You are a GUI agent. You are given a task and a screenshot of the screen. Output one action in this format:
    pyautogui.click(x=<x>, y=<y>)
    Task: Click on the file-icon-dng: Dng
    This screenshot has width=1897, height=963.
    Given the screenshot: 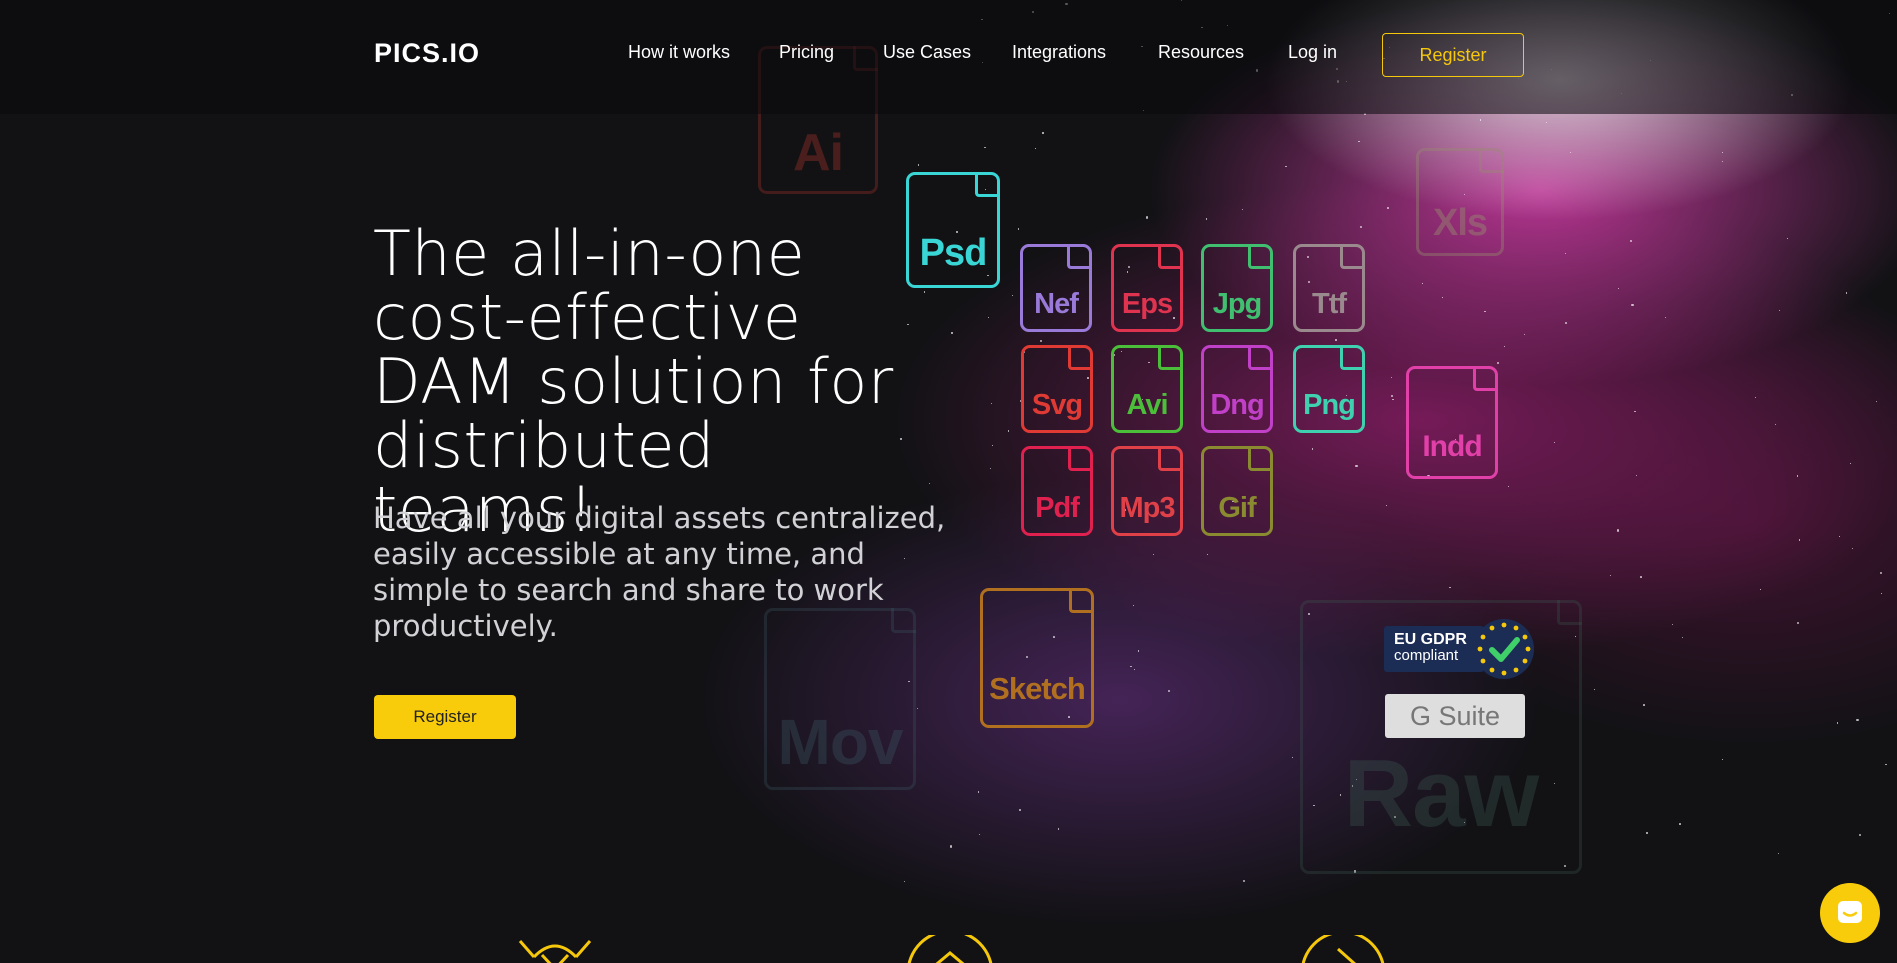 What is the action you would take?
    pyautogui.click(x=1237, y=389)
    